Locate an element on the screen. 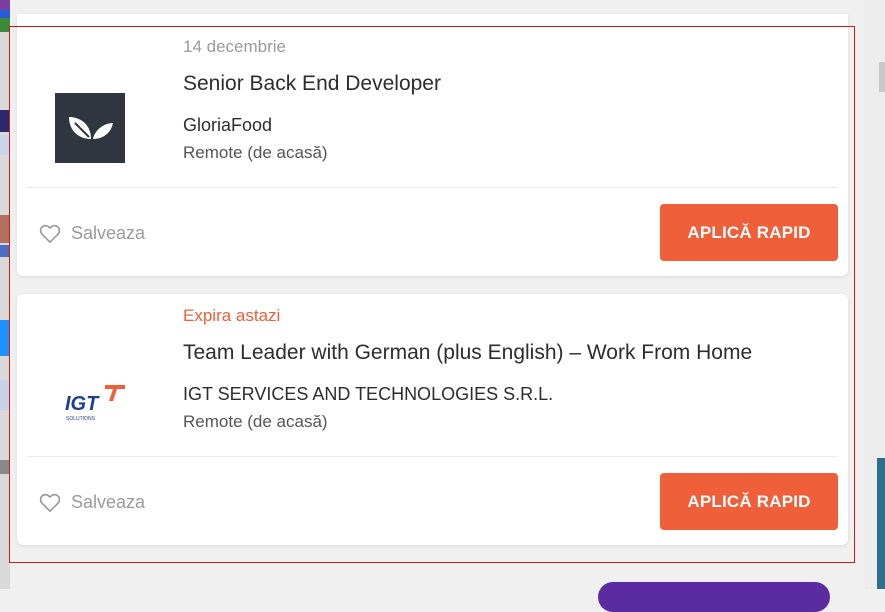  company-logo is located at coordinates (90, 128).